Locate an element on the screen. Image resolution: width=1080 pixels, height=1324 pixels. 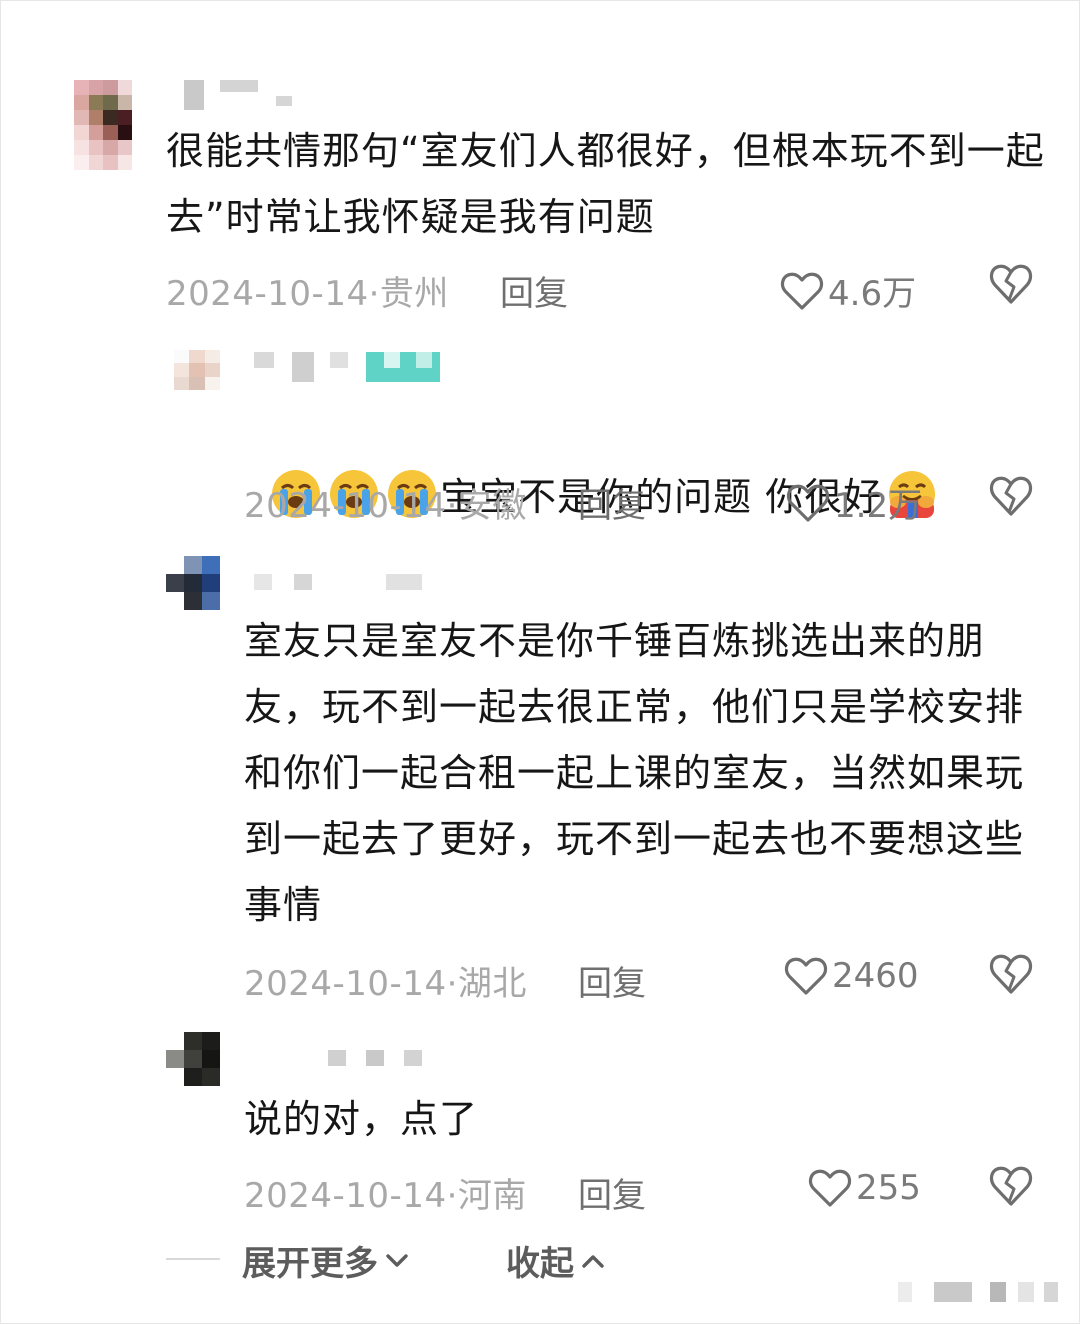
collapse-button: 收起 is located at coordinates (556, 1260).